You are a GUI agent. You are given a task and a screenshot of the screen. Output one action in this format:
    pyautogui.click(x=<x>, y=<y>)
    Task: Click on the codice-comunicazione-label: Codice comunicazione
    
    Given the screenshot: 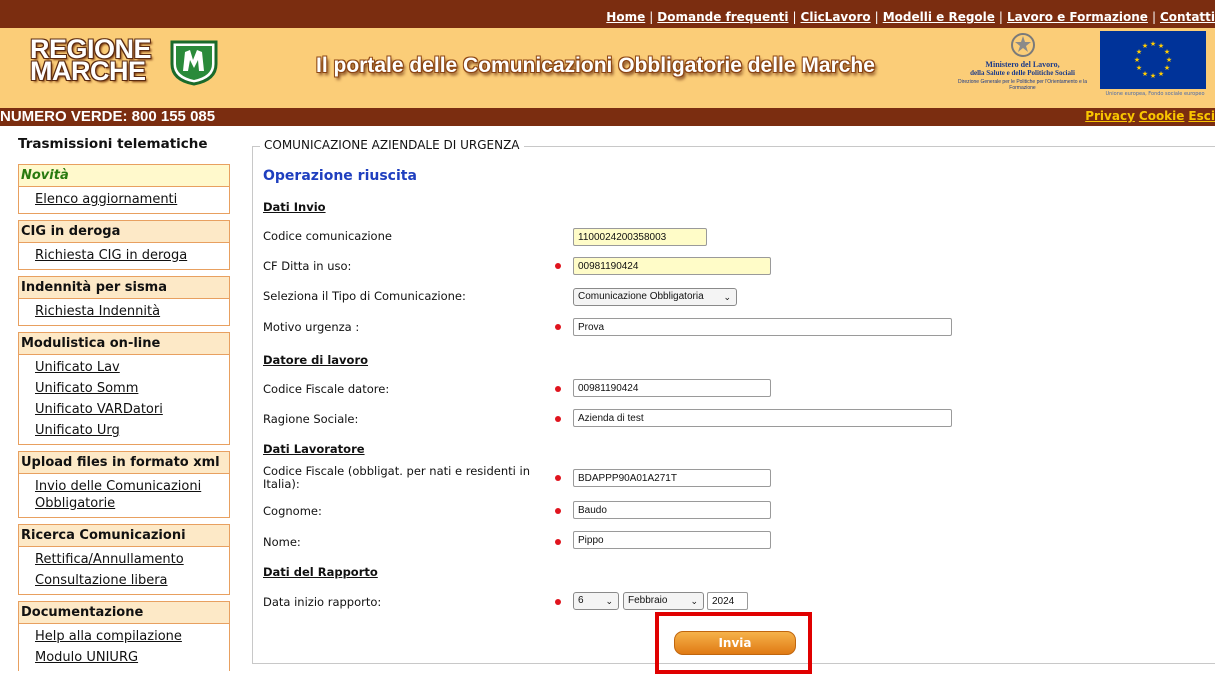 What is the action you would take?
    pyautogui.click(x=327, y=236)
    